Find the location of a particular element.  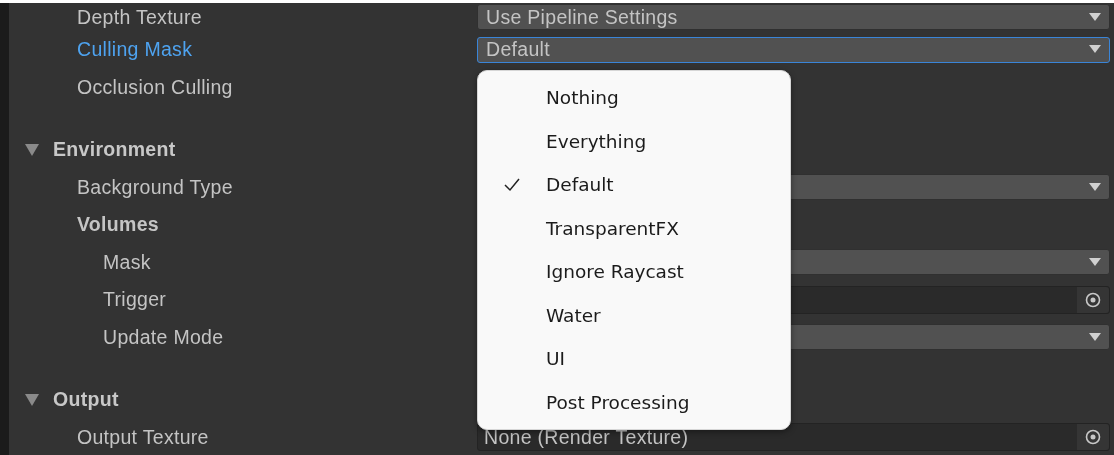

menu-item: Post Processing is located at coordinates (634, 402).